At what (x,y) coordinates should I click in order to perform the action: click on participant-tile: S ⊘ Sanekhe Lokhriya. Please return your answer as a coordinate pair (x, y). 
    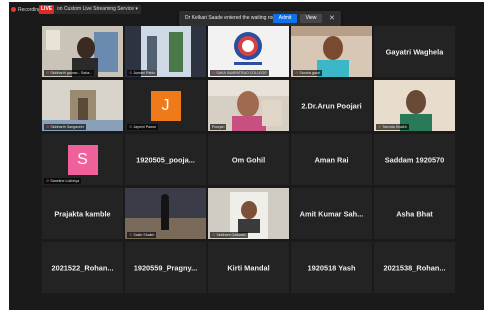
    Looking at the image, I should click on (82, 159).